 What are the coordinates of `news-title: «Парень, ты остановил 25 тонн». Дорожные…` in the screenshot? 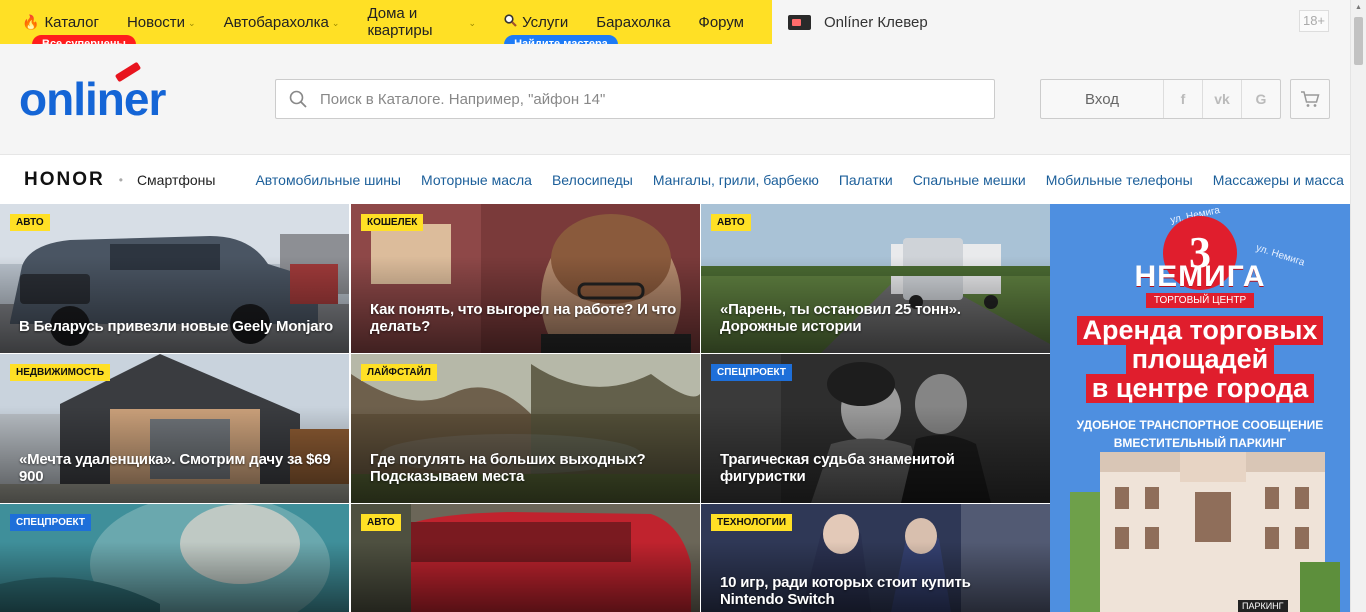 It's located at (877, 318).